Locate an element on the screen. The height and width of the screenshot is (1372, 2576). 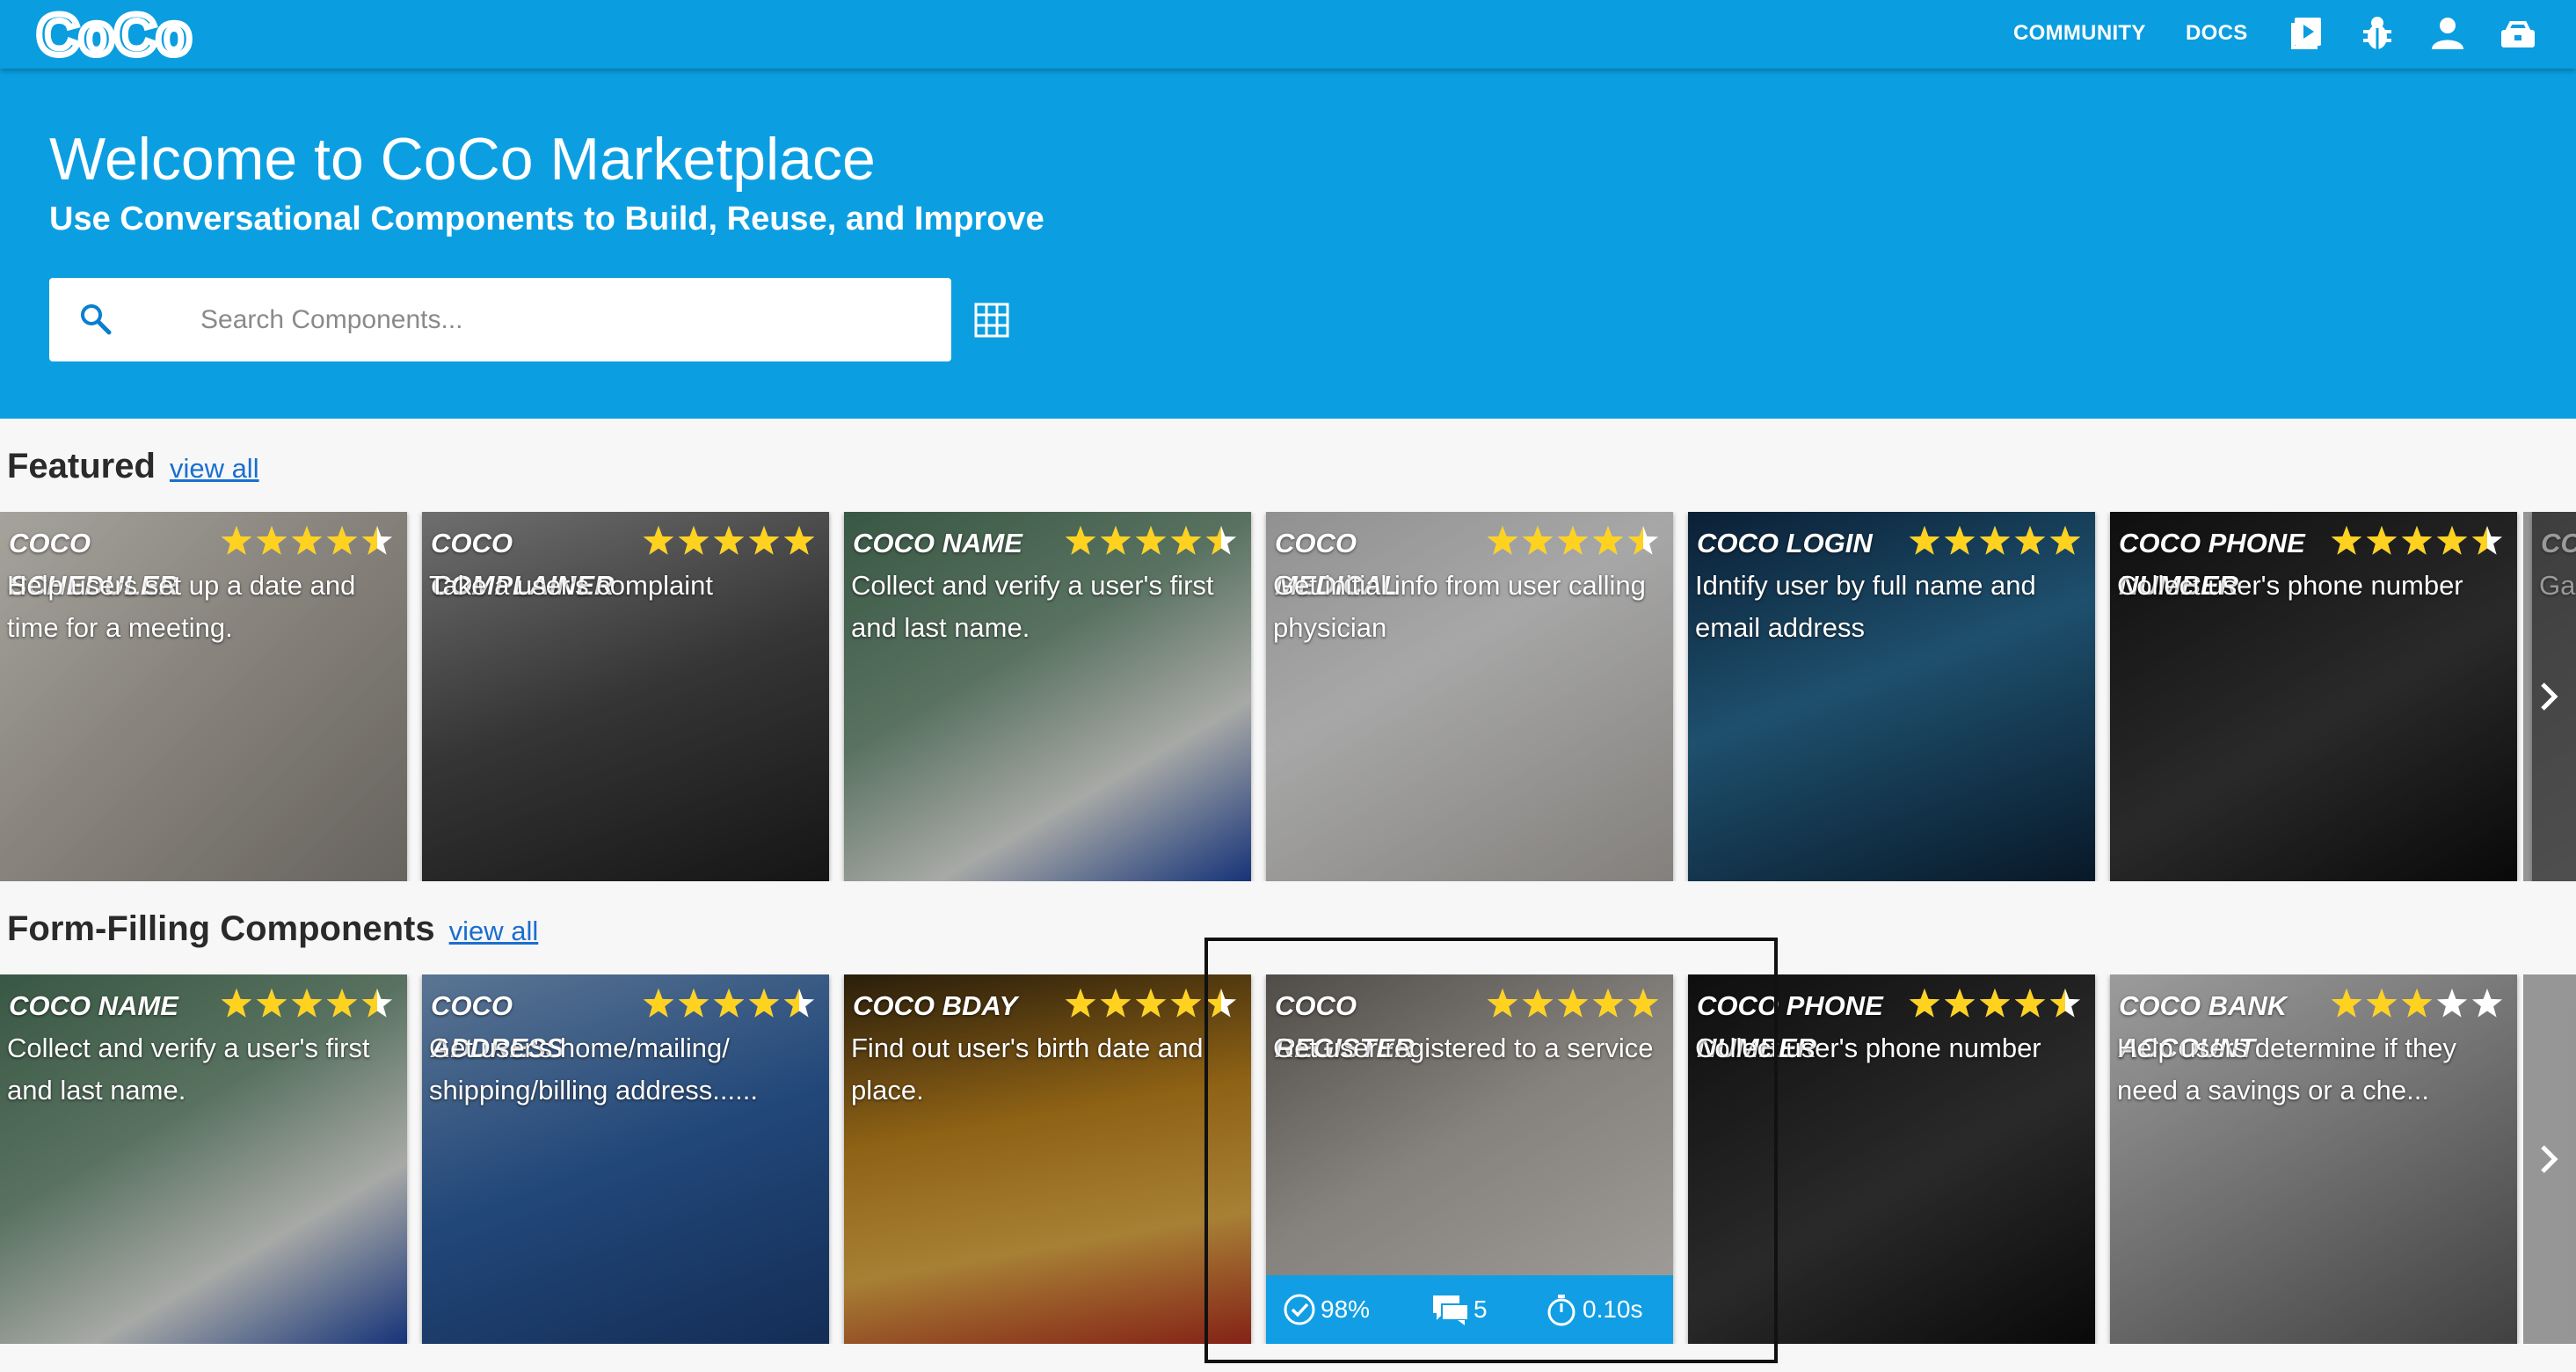
form-filling-header: Form-Filling Components view all is located at coordinates (272, 929).